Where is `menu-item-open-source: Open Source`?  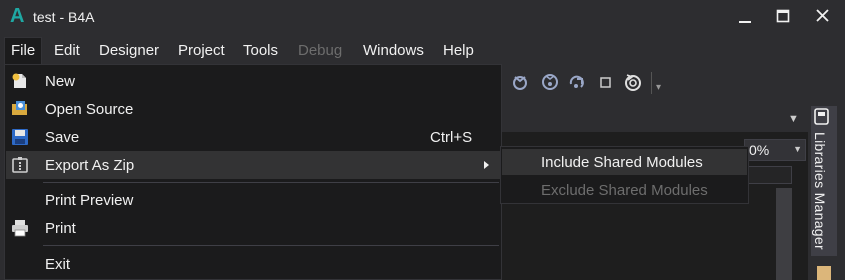
menu-item-open-source: Open Source is located at coordinates (253, 109).